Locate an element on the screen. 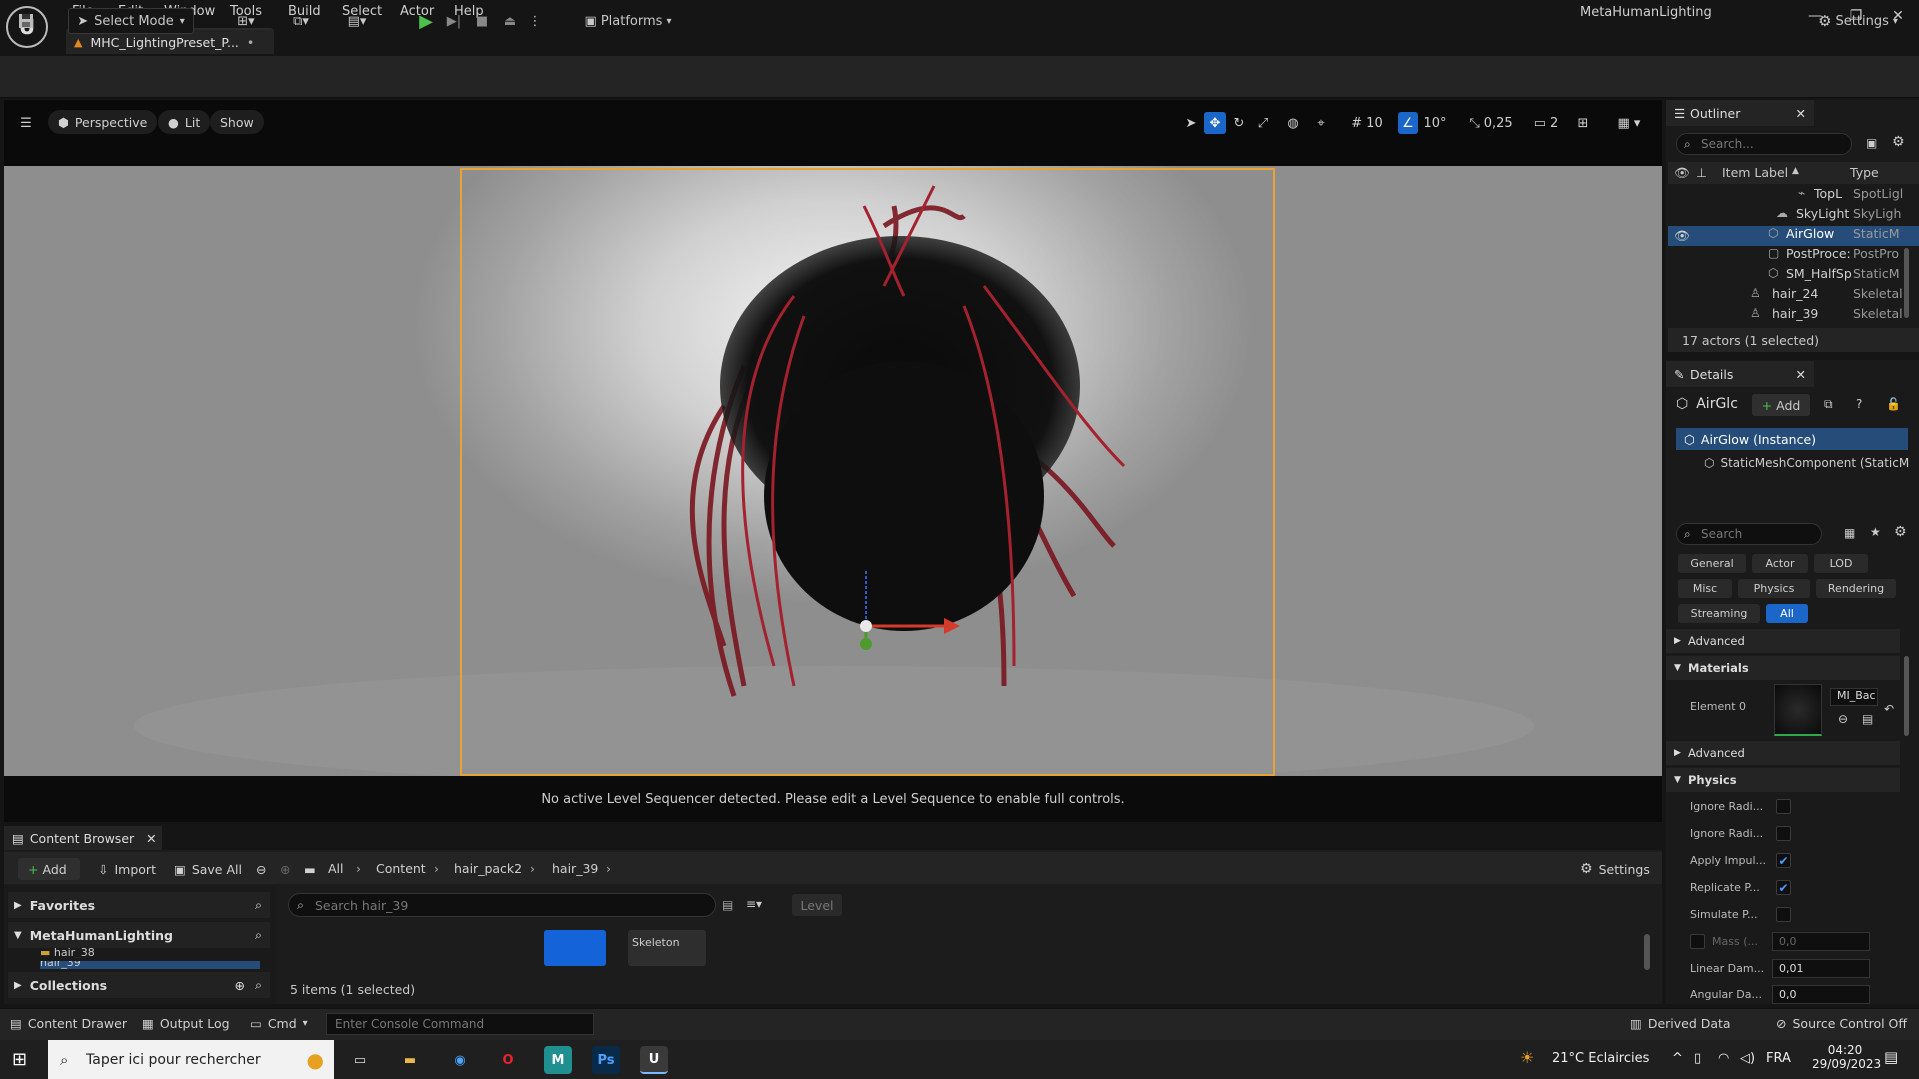  cinematics-icon: ▤▾ is located at coordinates (357, 21).